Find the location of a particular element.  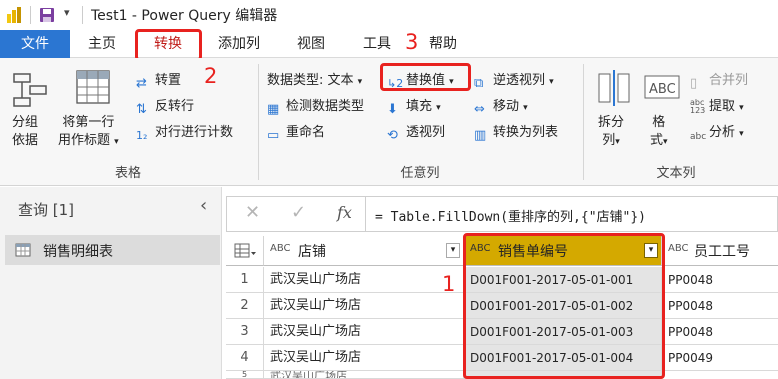

fx-icon: fx is located at coordinates (344, 212).